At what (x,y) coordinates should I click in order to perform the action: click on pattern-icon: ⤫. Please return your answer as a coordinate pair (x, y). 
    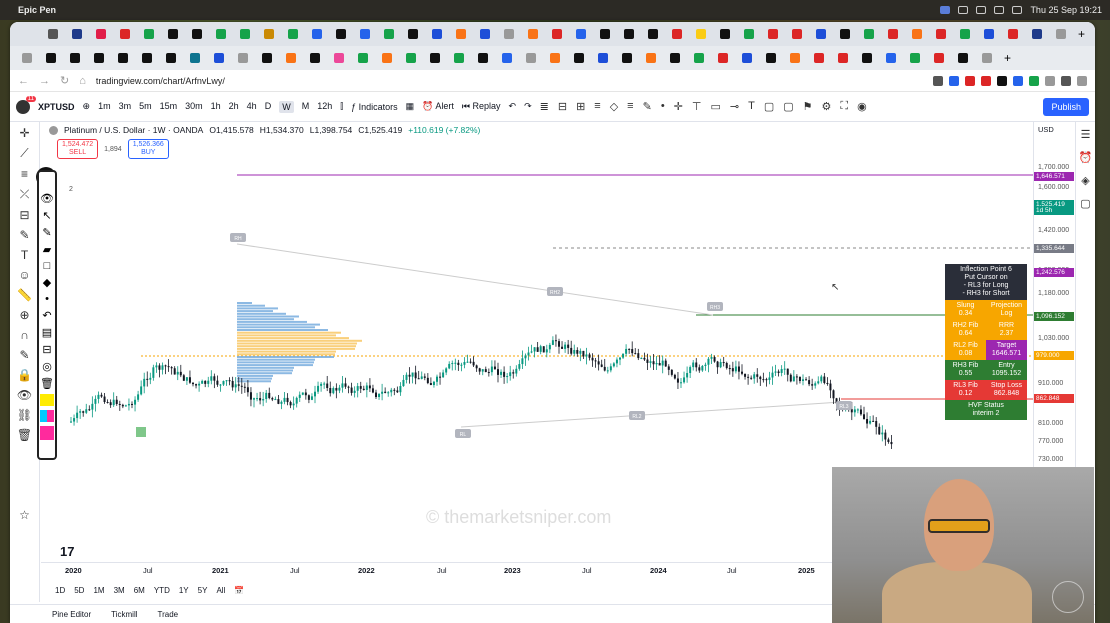
    Looking at the image, I should click on (25, 194).